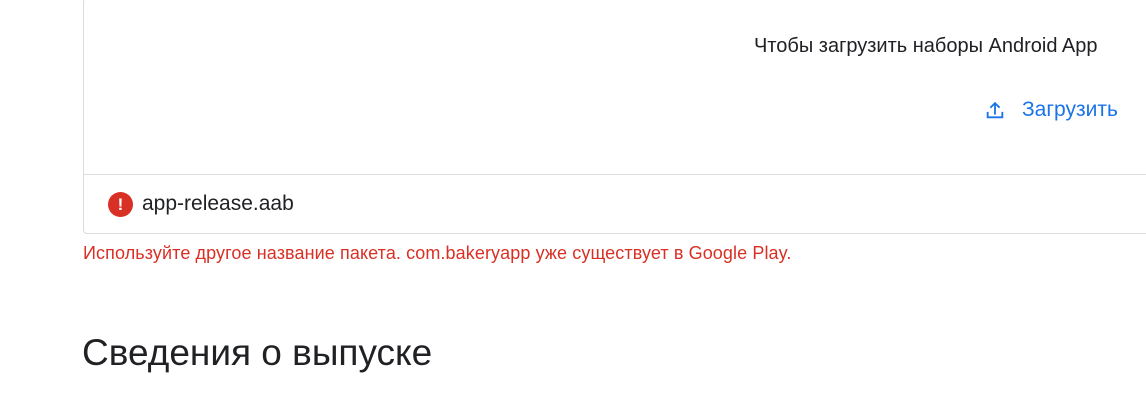  I want to click on error-icon: !, so click(120, 204).